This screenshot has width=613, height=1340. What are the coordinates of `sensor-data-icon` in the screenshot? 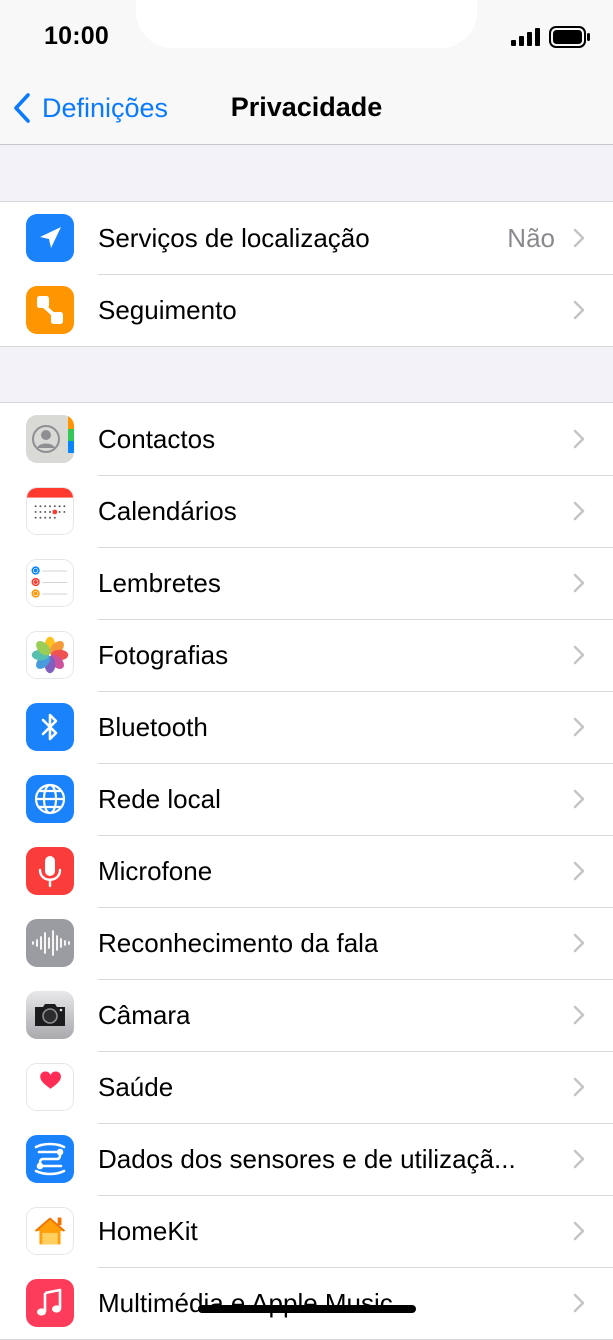 It's located at (50, 1159).